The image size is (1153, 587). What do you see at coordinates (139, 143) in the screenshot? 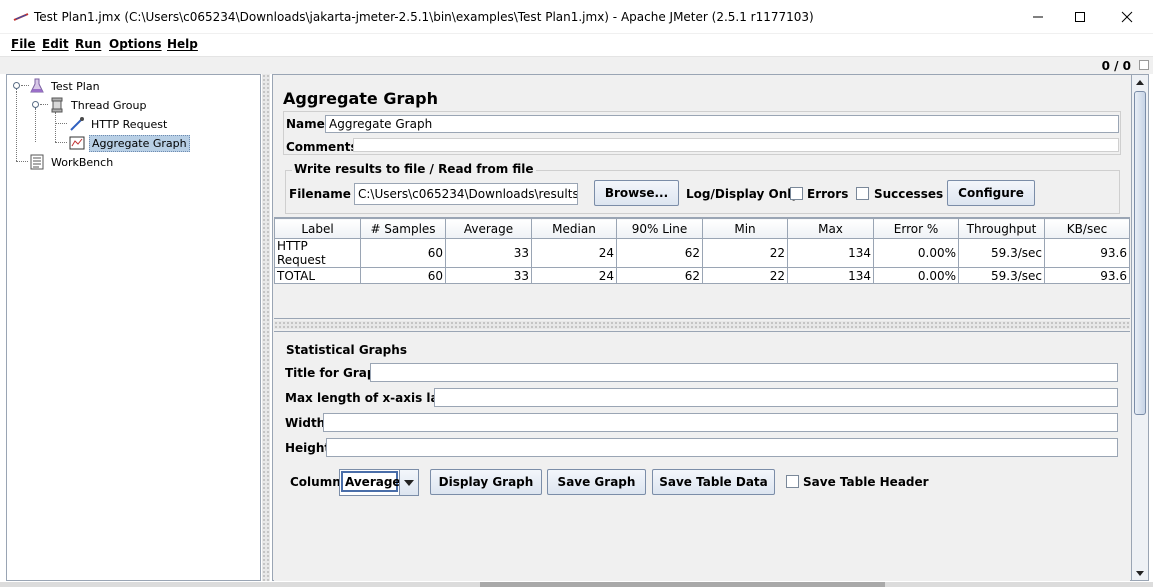
I see `tree-item-label: Aggregate Graph` at bounding box center [139, 143].